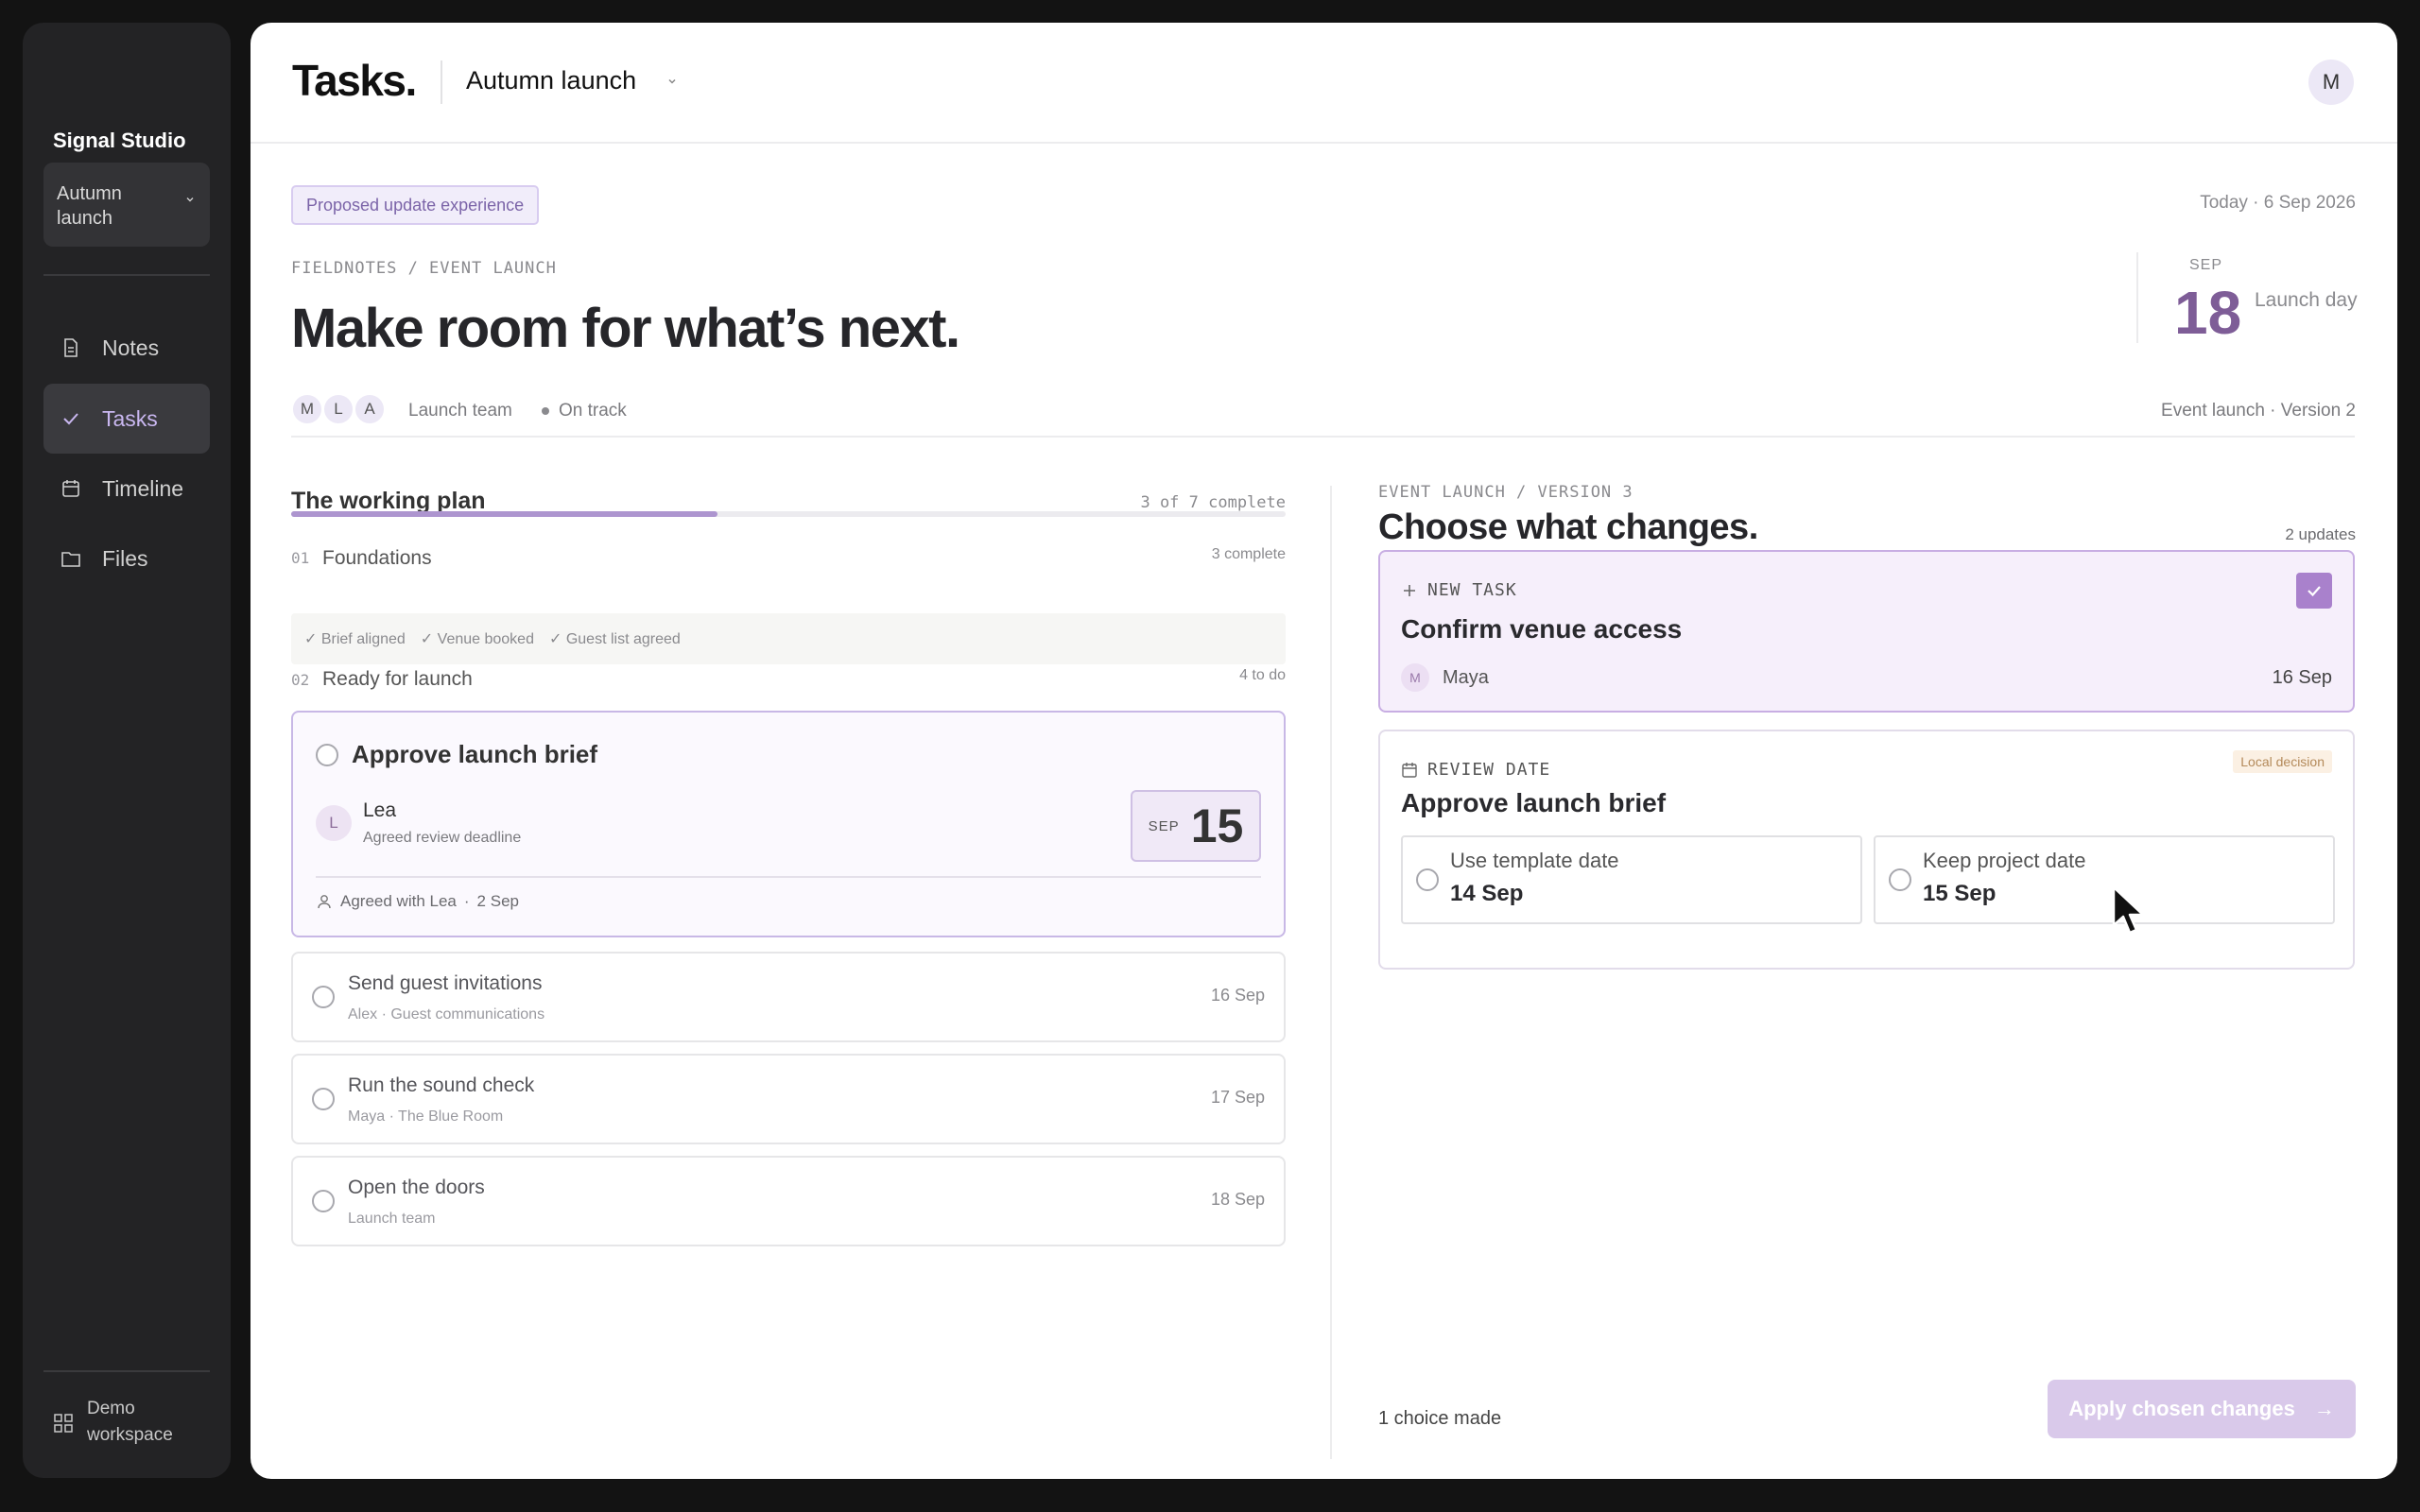 This screenshot has height=1512, width=2420. Describe the element at coordinates (2259, 411) in the screenshot. I see `version-meta: Event launch · Version 2` at that location.